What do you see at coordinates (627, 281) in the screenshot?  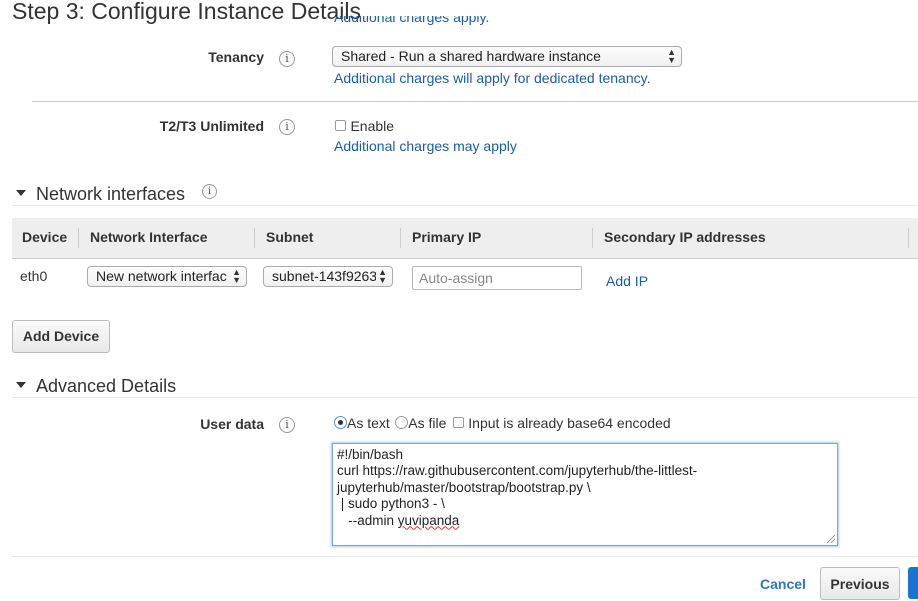 I see `add-ip-link: Add IP` at bounding box center [627, 281].